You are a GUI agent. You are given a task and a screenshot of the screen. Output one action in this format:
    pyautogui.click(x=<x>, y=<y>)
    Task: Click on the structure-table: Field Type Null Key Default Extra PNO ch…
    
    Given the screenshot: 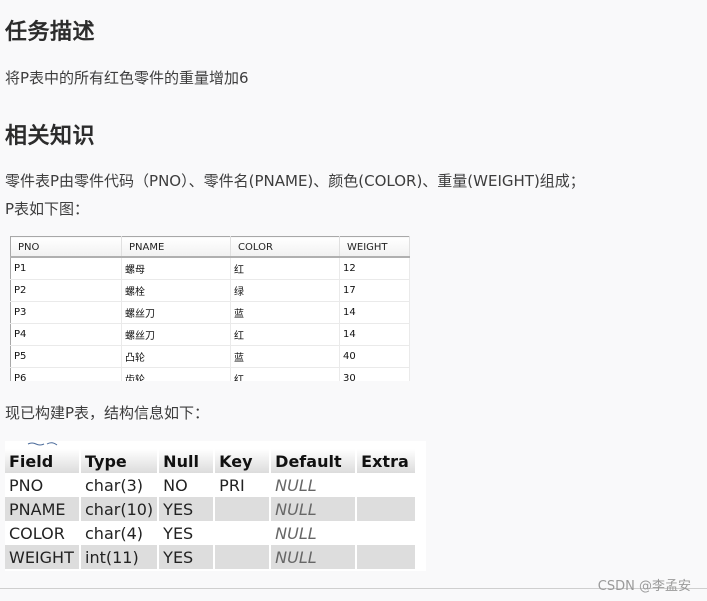 What is the action you would take?
    pyautogui.click(x=211, y=509)
    